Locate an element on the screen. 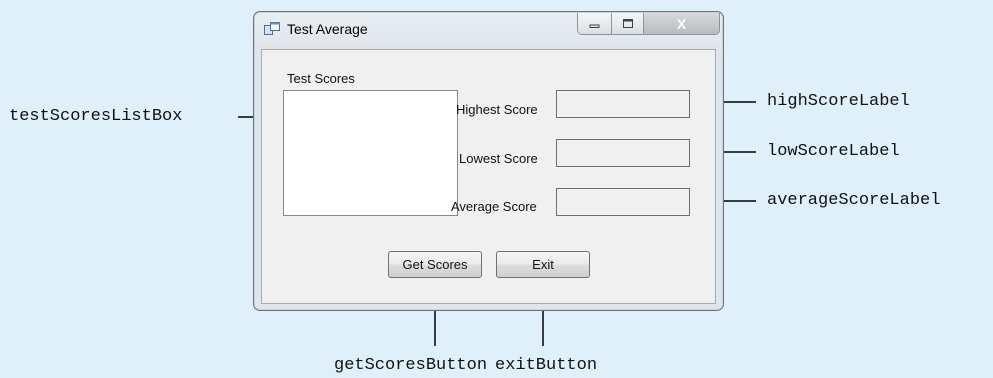 Image resolution: width=993 pixels, height=378 pixels. app-form-icon is located at coordinates (272, 28).